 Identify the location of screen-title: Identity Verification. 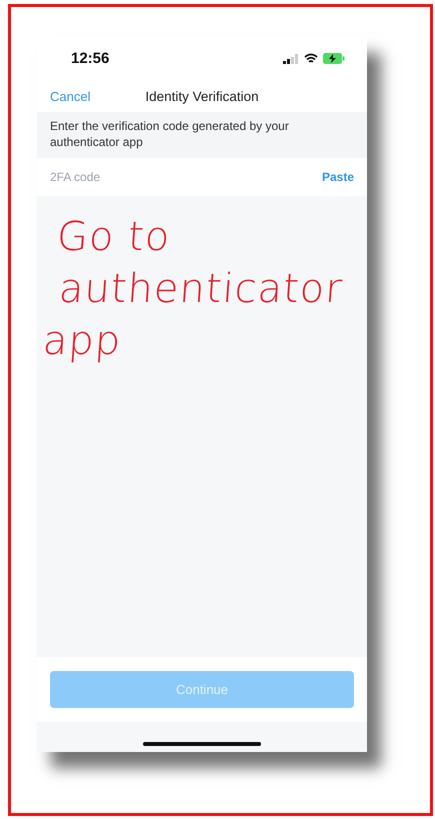
(202, 96).